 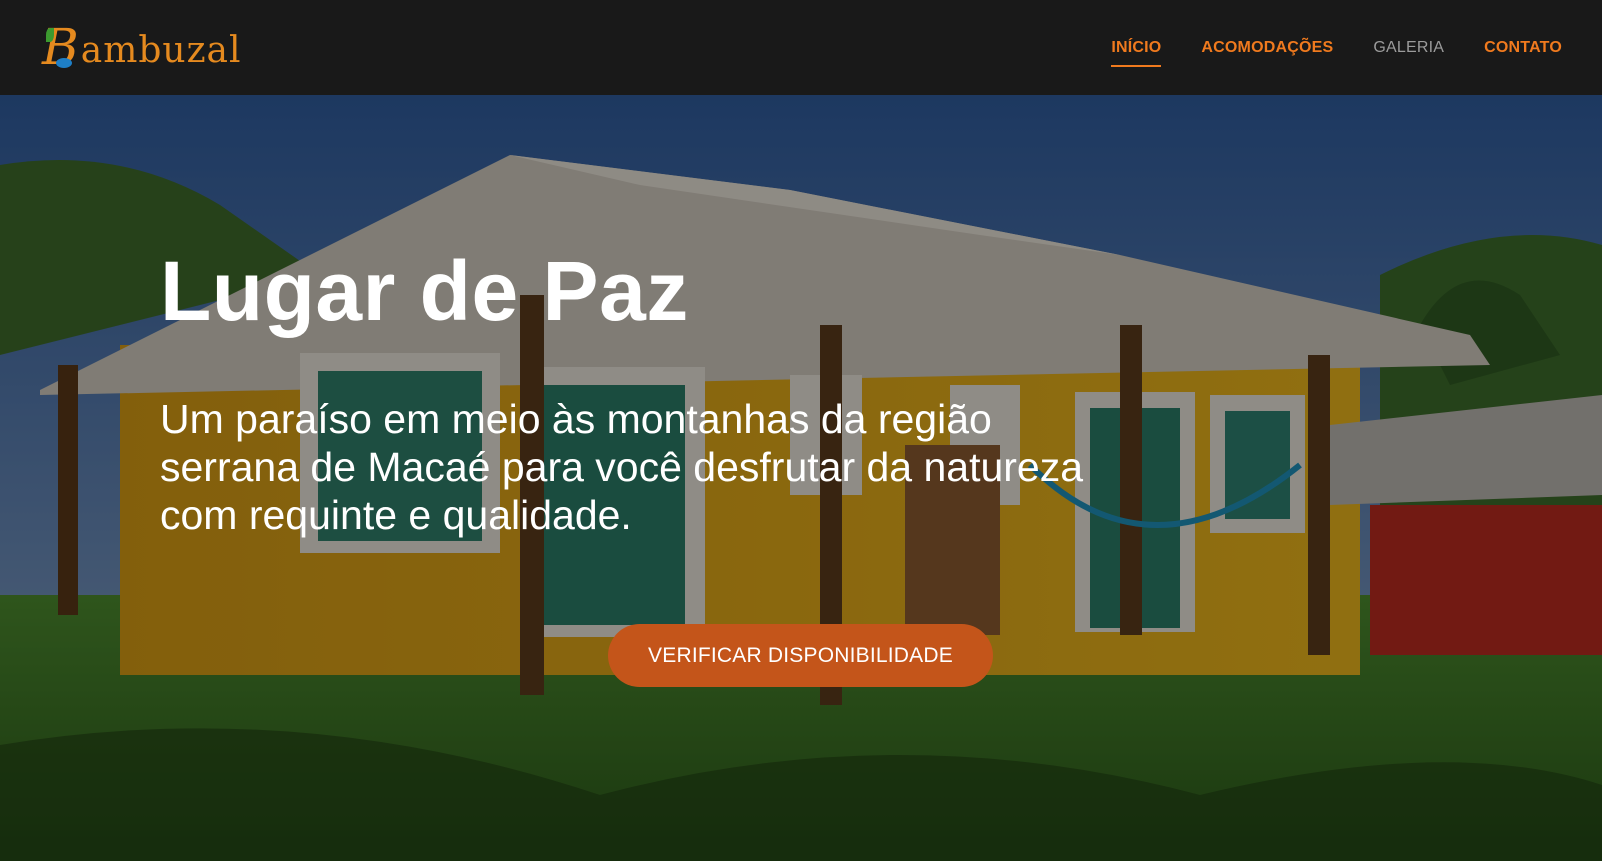 I want to click on logo-text: ambuzal, so click(x=161, y=50).